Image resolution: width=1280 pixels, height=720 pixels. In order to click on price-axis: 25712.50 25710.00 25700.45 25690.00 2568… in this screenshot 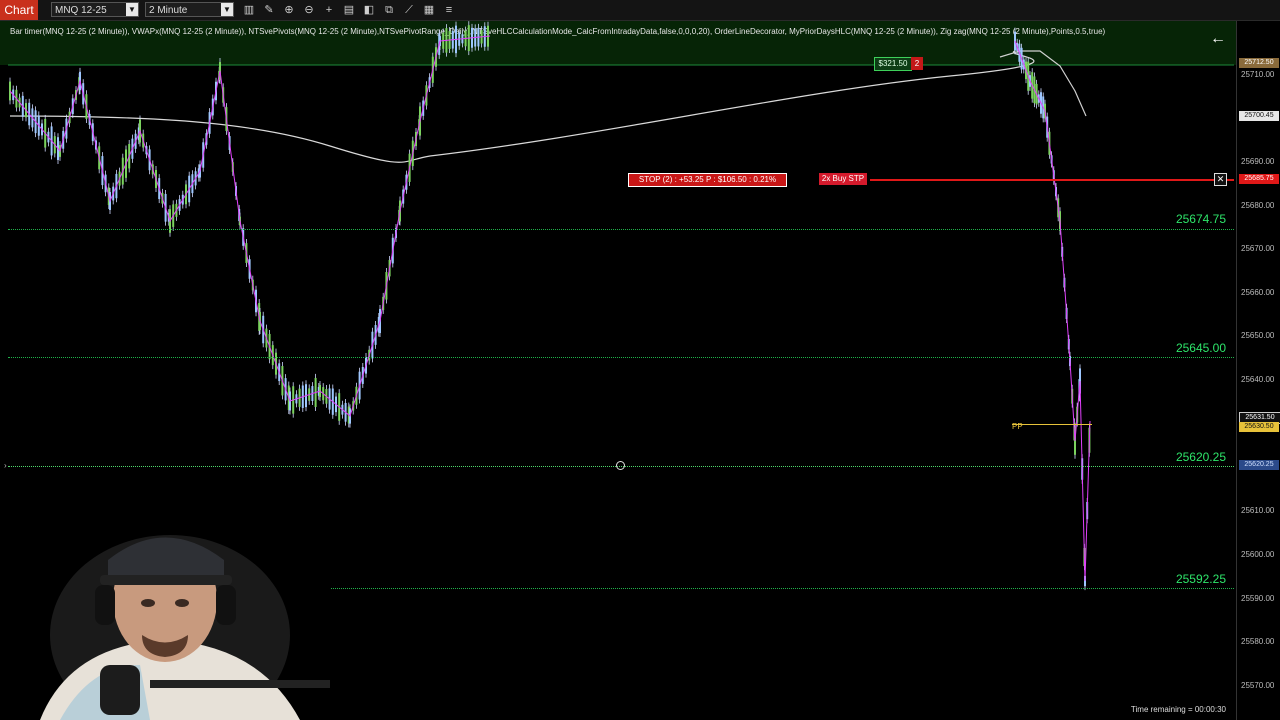, I will do `click(1258, 370)`.